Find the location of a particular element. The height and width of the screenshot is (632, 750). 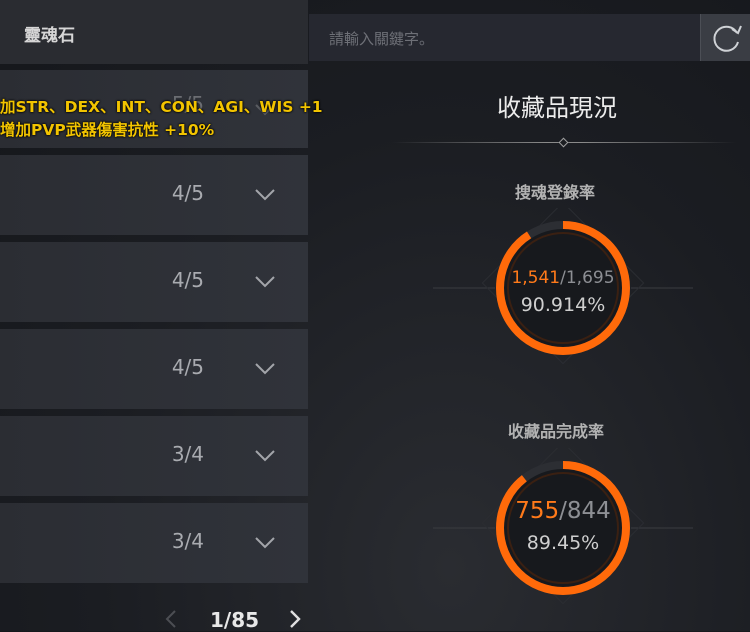

refresh-icon is located at coordinates (727, 38).